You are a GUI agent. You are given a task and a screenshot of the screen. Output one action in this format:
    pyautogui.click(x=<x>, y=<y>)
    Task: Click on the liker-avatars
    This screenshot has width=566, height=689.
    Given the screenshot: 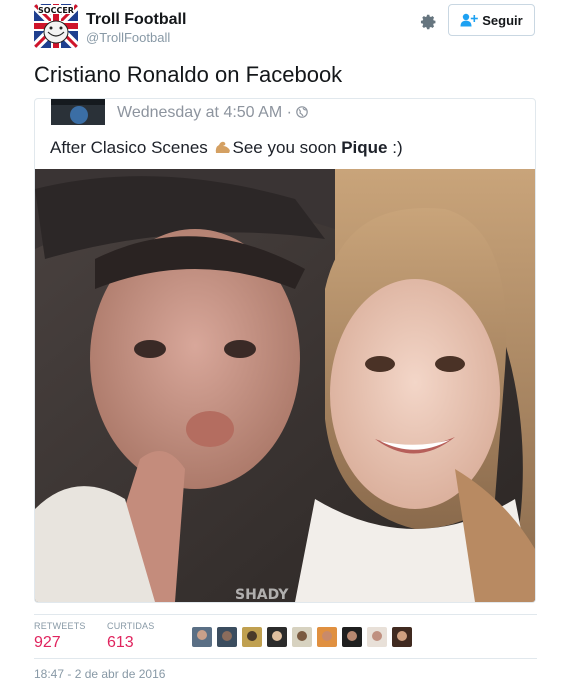 What is the action you would take?
    pyautogui.click(x=302, y=637)
    